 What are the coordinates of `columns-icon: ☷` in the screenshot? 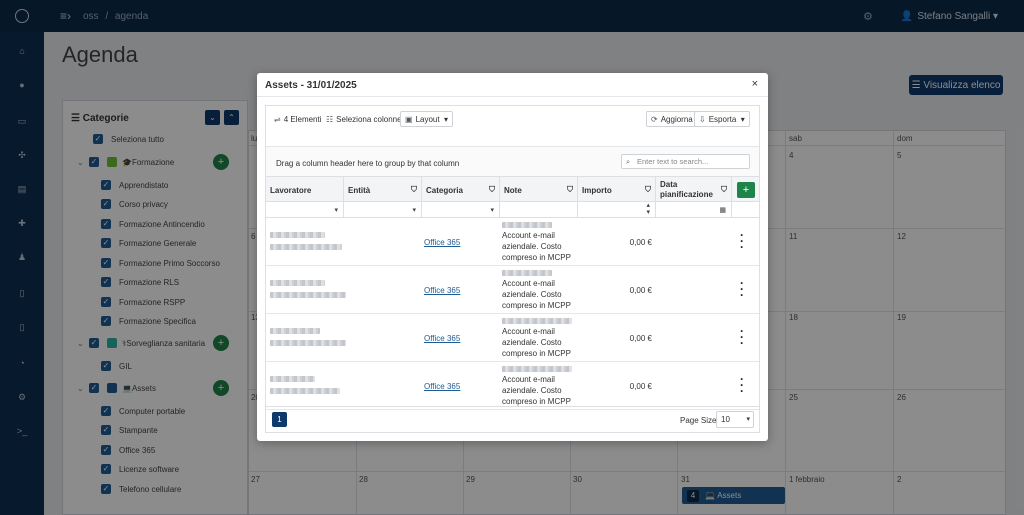 It's located at (330, 119).